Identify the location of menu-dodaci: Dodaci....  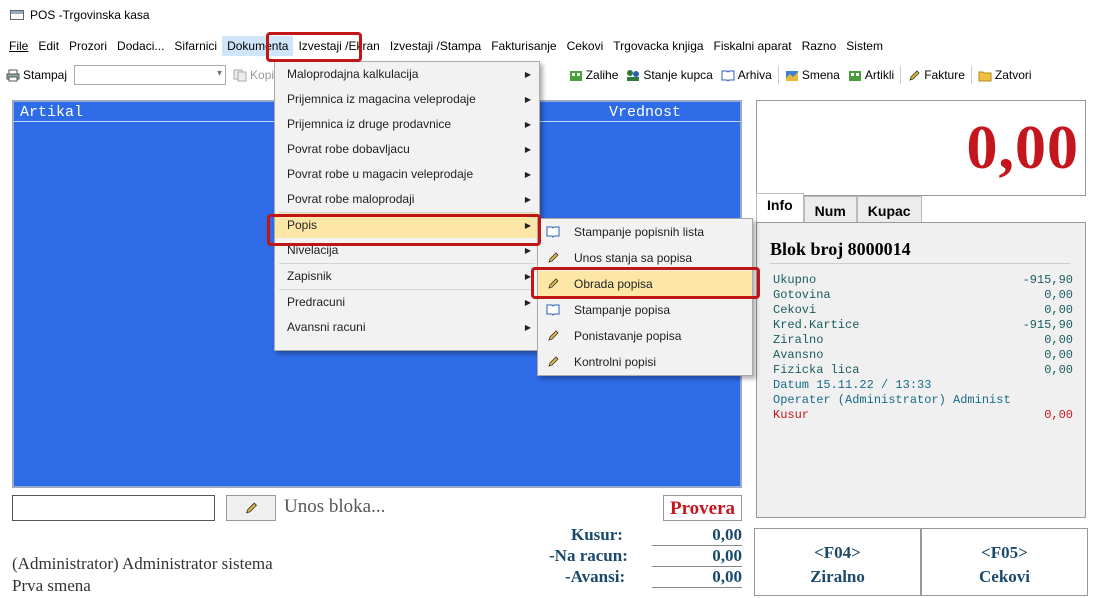
(140, 46).